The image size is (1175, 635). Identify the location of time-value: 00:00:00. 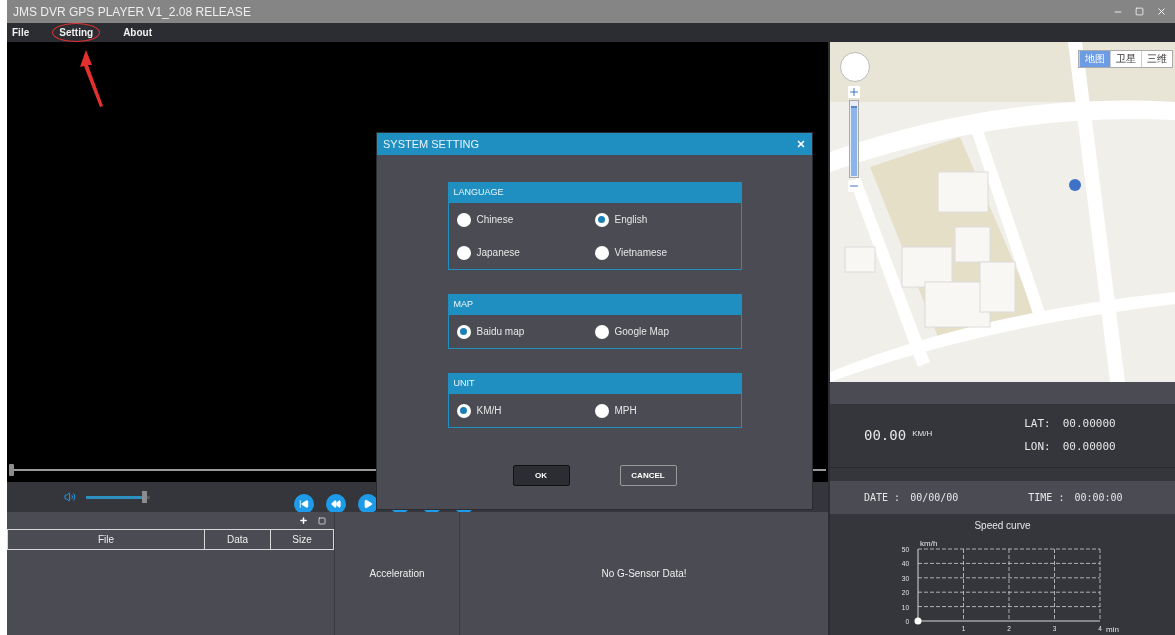
(1098, 498).